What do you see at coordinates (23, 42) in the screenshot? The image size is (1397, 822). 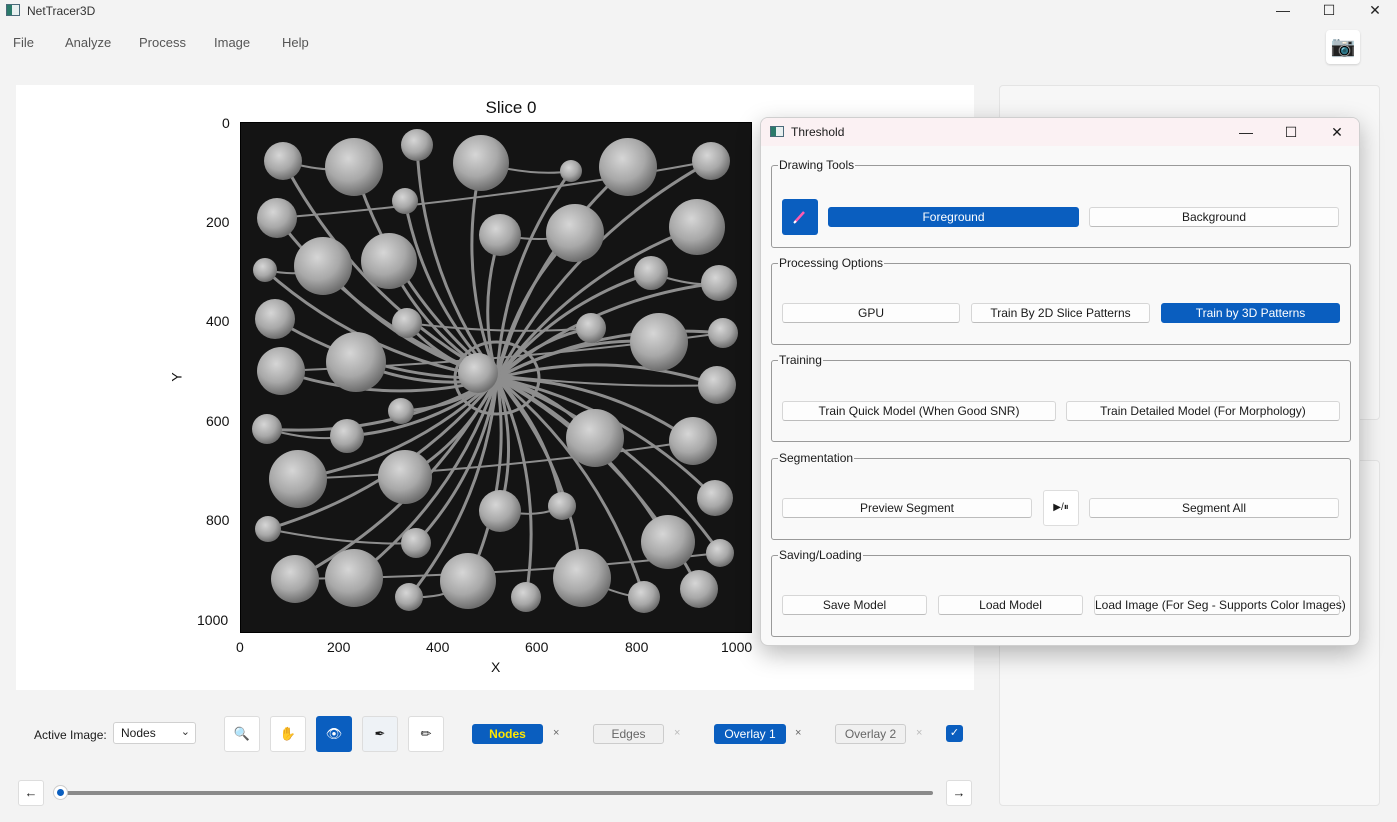 I see `menu-file: File` at bounding box center [23, 42].